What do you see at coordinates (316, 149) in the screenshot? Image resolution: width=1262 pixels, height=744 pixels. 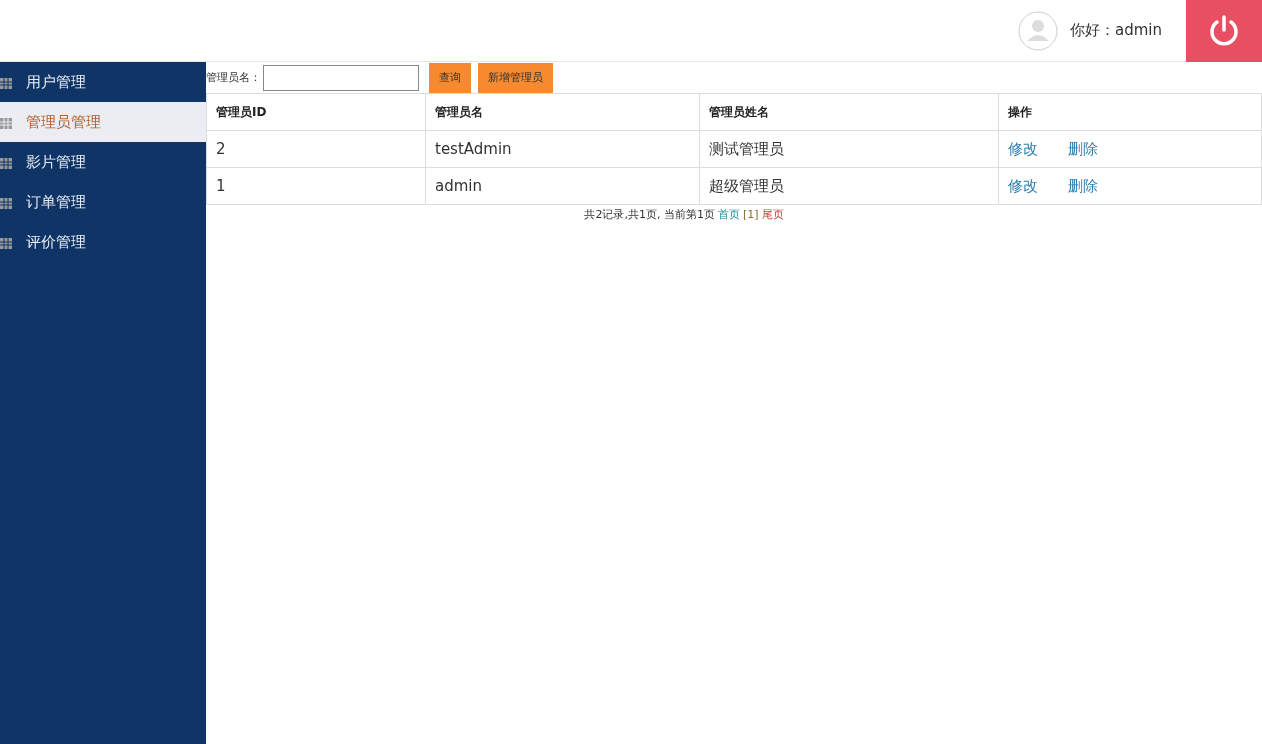 I see `table-cell: 2` at bounding box center [316, 149].